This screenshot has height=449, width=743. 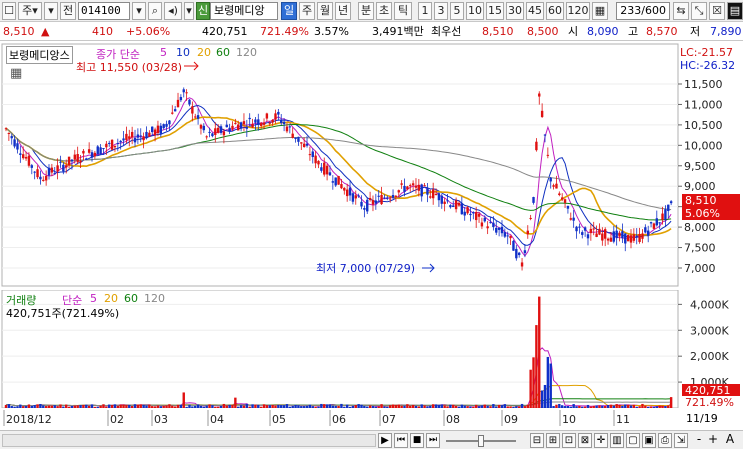 What do you see at coordinates (537, 440) in the screenshot?
I see `zoom-out-icon: ⊟` at bounding box center [537, 440].